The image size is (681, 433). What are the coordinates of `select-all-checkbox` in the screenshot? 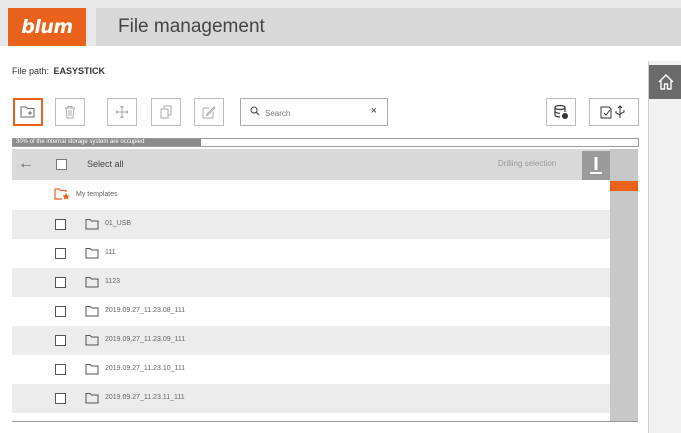 It's located at (61, 164).